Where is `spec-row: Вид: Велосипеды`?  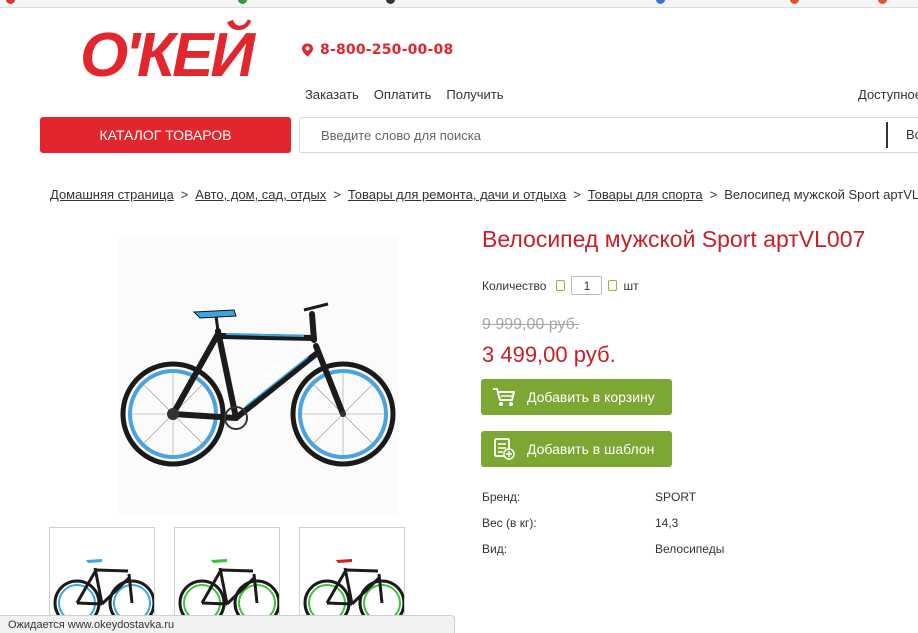
spec-row: Вид: Велосипеды is located at coordinates (603, 555).